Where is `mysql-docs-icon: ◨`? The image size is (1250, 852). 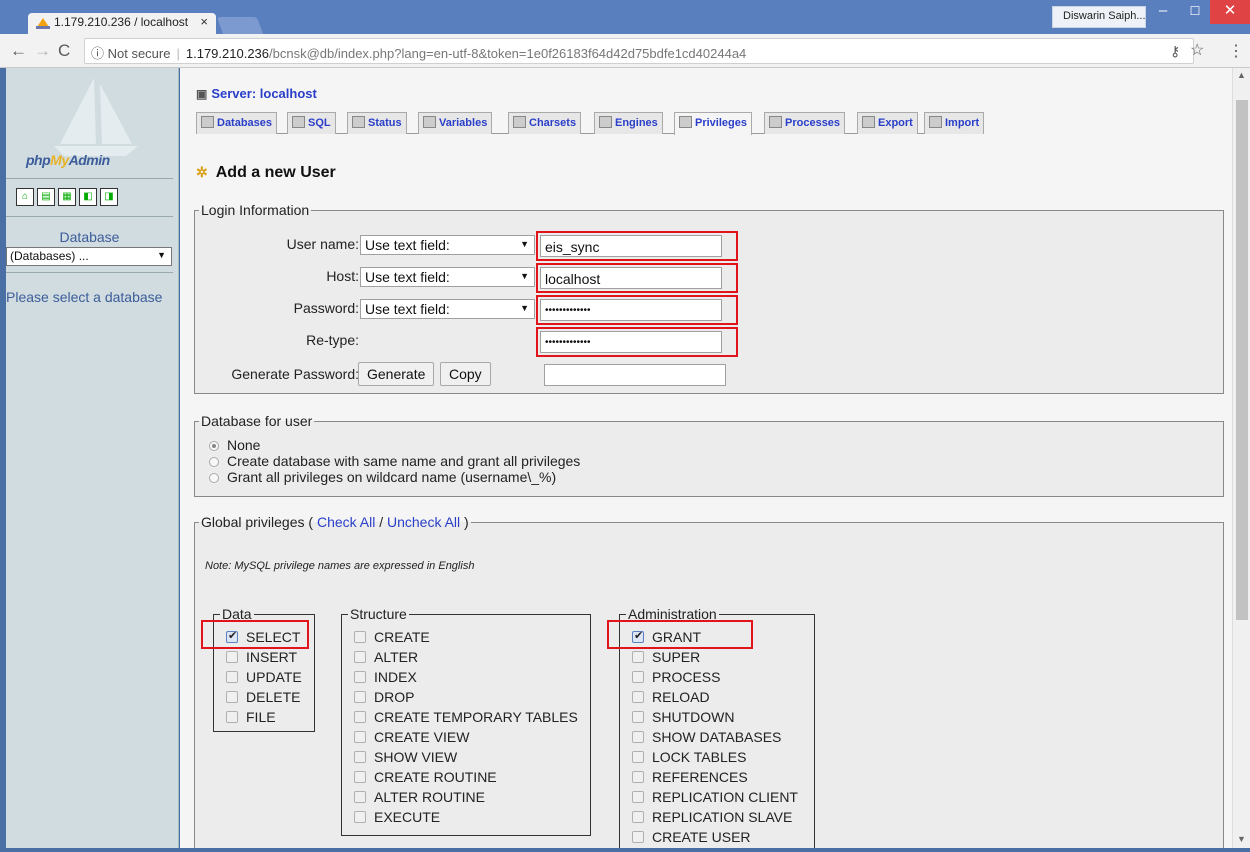 mysql-docs-icon: ◨ is located at coordinates (109, 197).